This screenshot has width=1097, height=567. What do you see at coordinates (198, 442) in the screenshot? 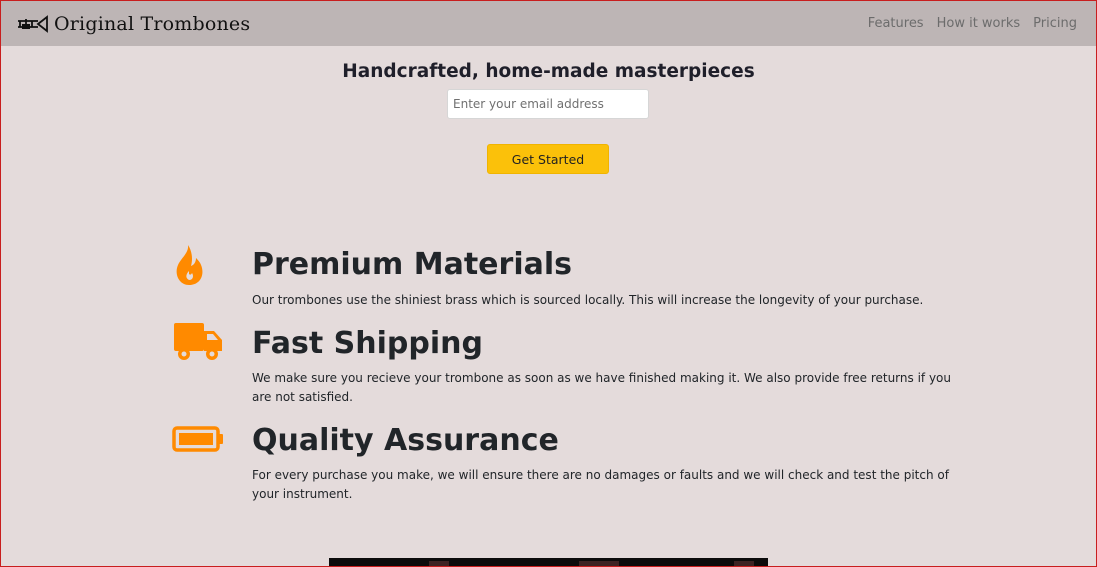
I see `battery-icon` at bounding box center [198, 442].